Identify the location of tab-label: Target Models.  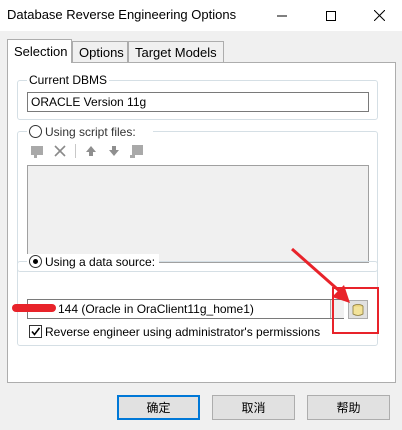
(176, 52).